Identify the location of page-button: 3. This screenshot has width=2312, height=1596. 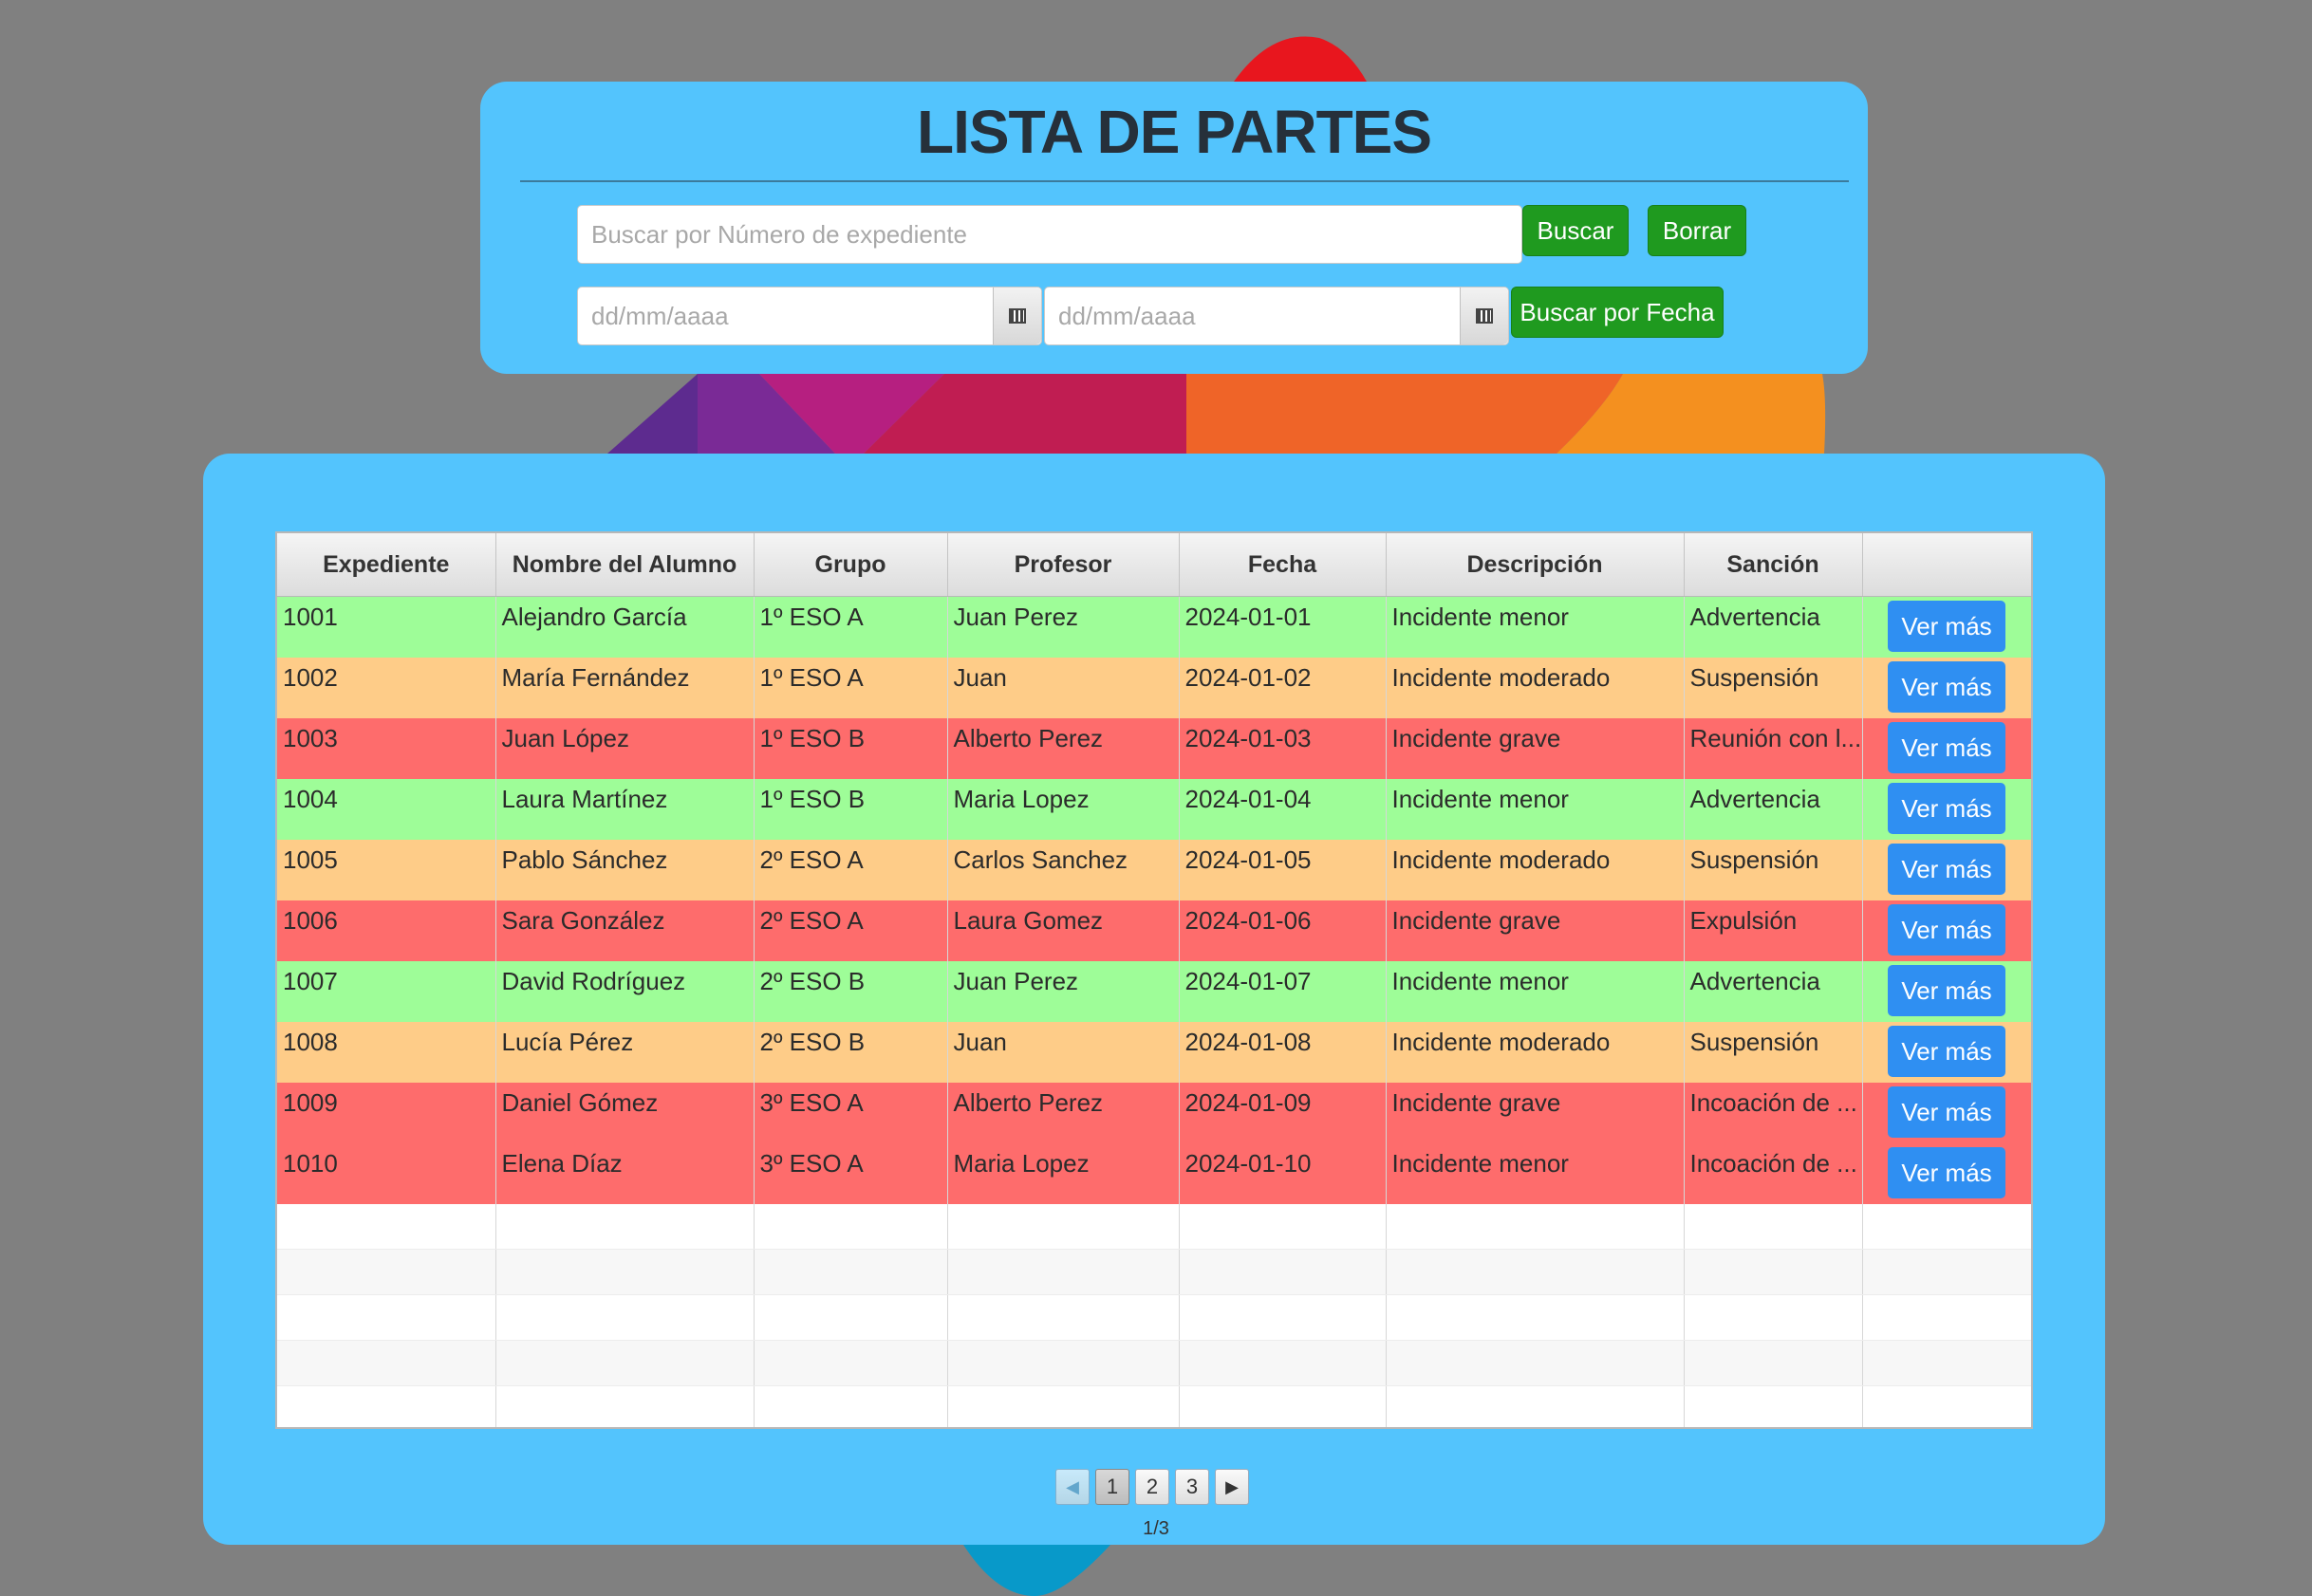
(1192, 1487).